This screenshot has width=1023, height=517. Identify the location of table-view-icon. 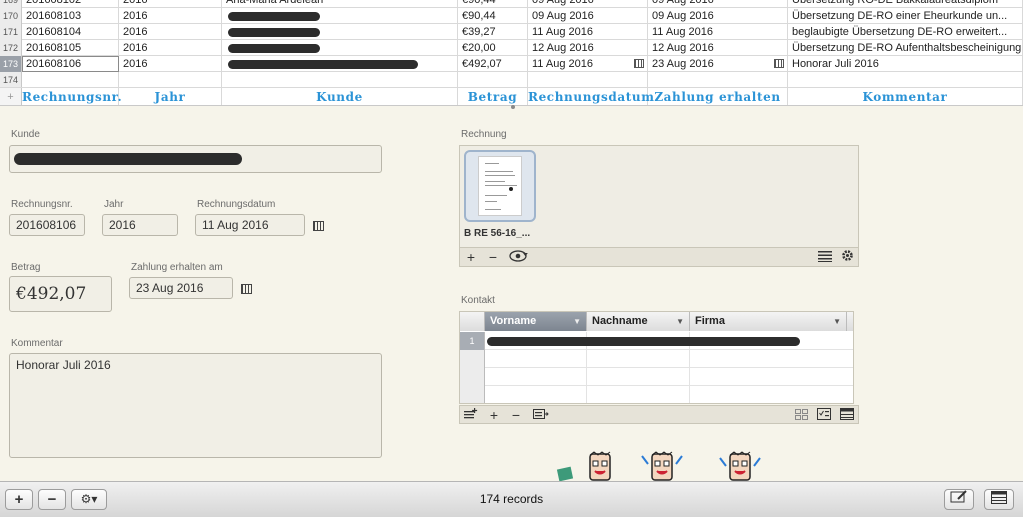
(847, 415).